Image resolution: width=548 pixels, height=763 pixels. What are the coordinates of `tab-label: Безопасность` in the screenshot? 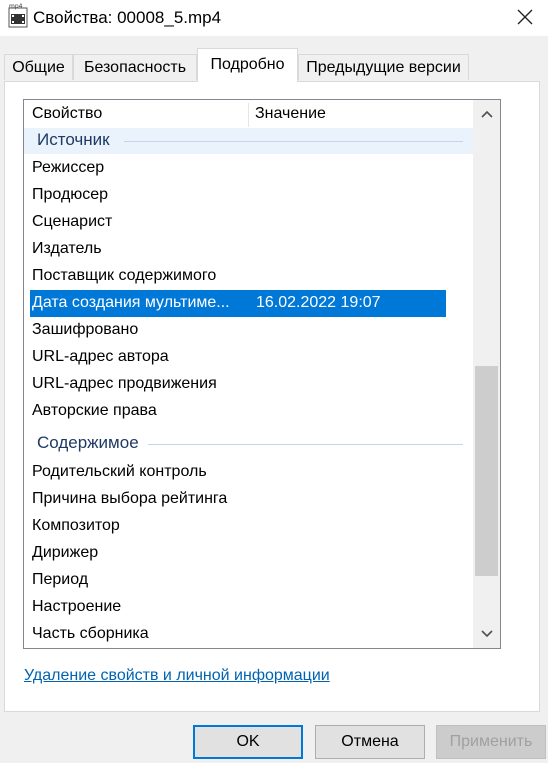 It's located at (135, 67).